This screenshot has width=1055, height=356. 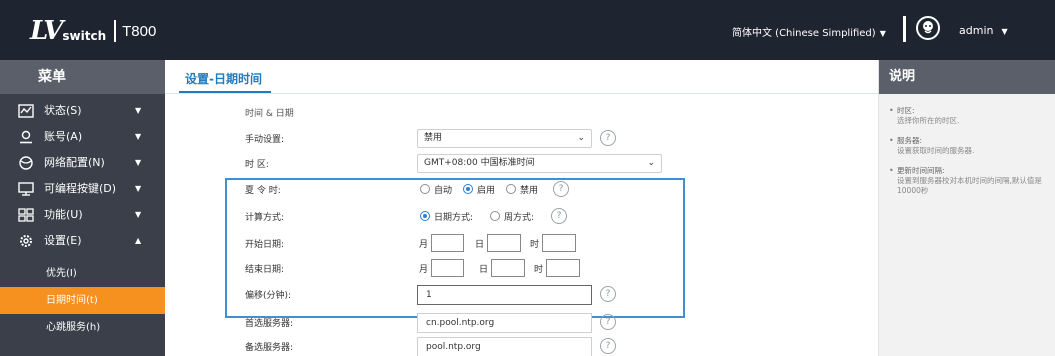 I want to click on primary-server-input: cn.pool.ntp.org, so click(x=504, y=323).